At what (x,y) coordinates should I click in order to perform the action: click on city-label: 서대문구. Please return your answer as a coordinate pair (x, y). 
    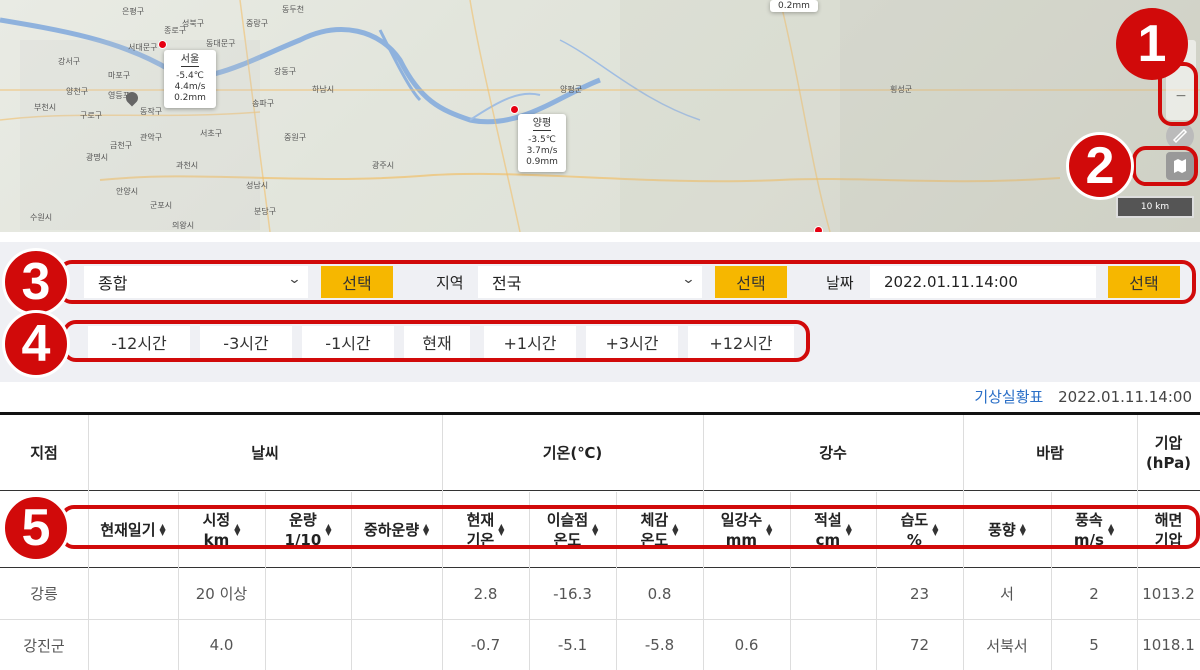
    Looking at the image, I should click on (143, 47).